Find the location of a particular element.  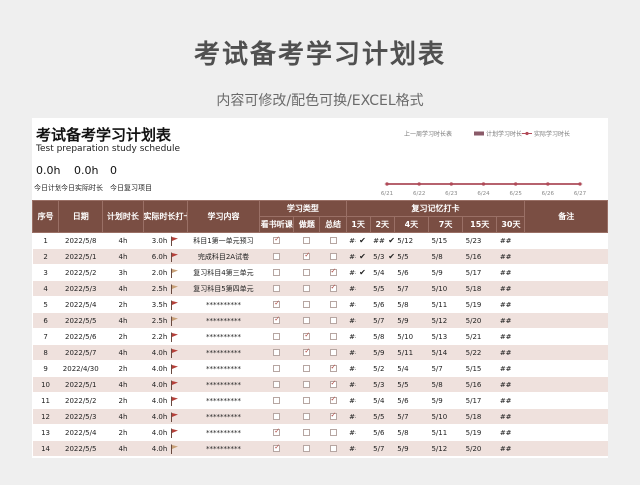

cell-review: 5/16 is located at coordinates (479, 384).